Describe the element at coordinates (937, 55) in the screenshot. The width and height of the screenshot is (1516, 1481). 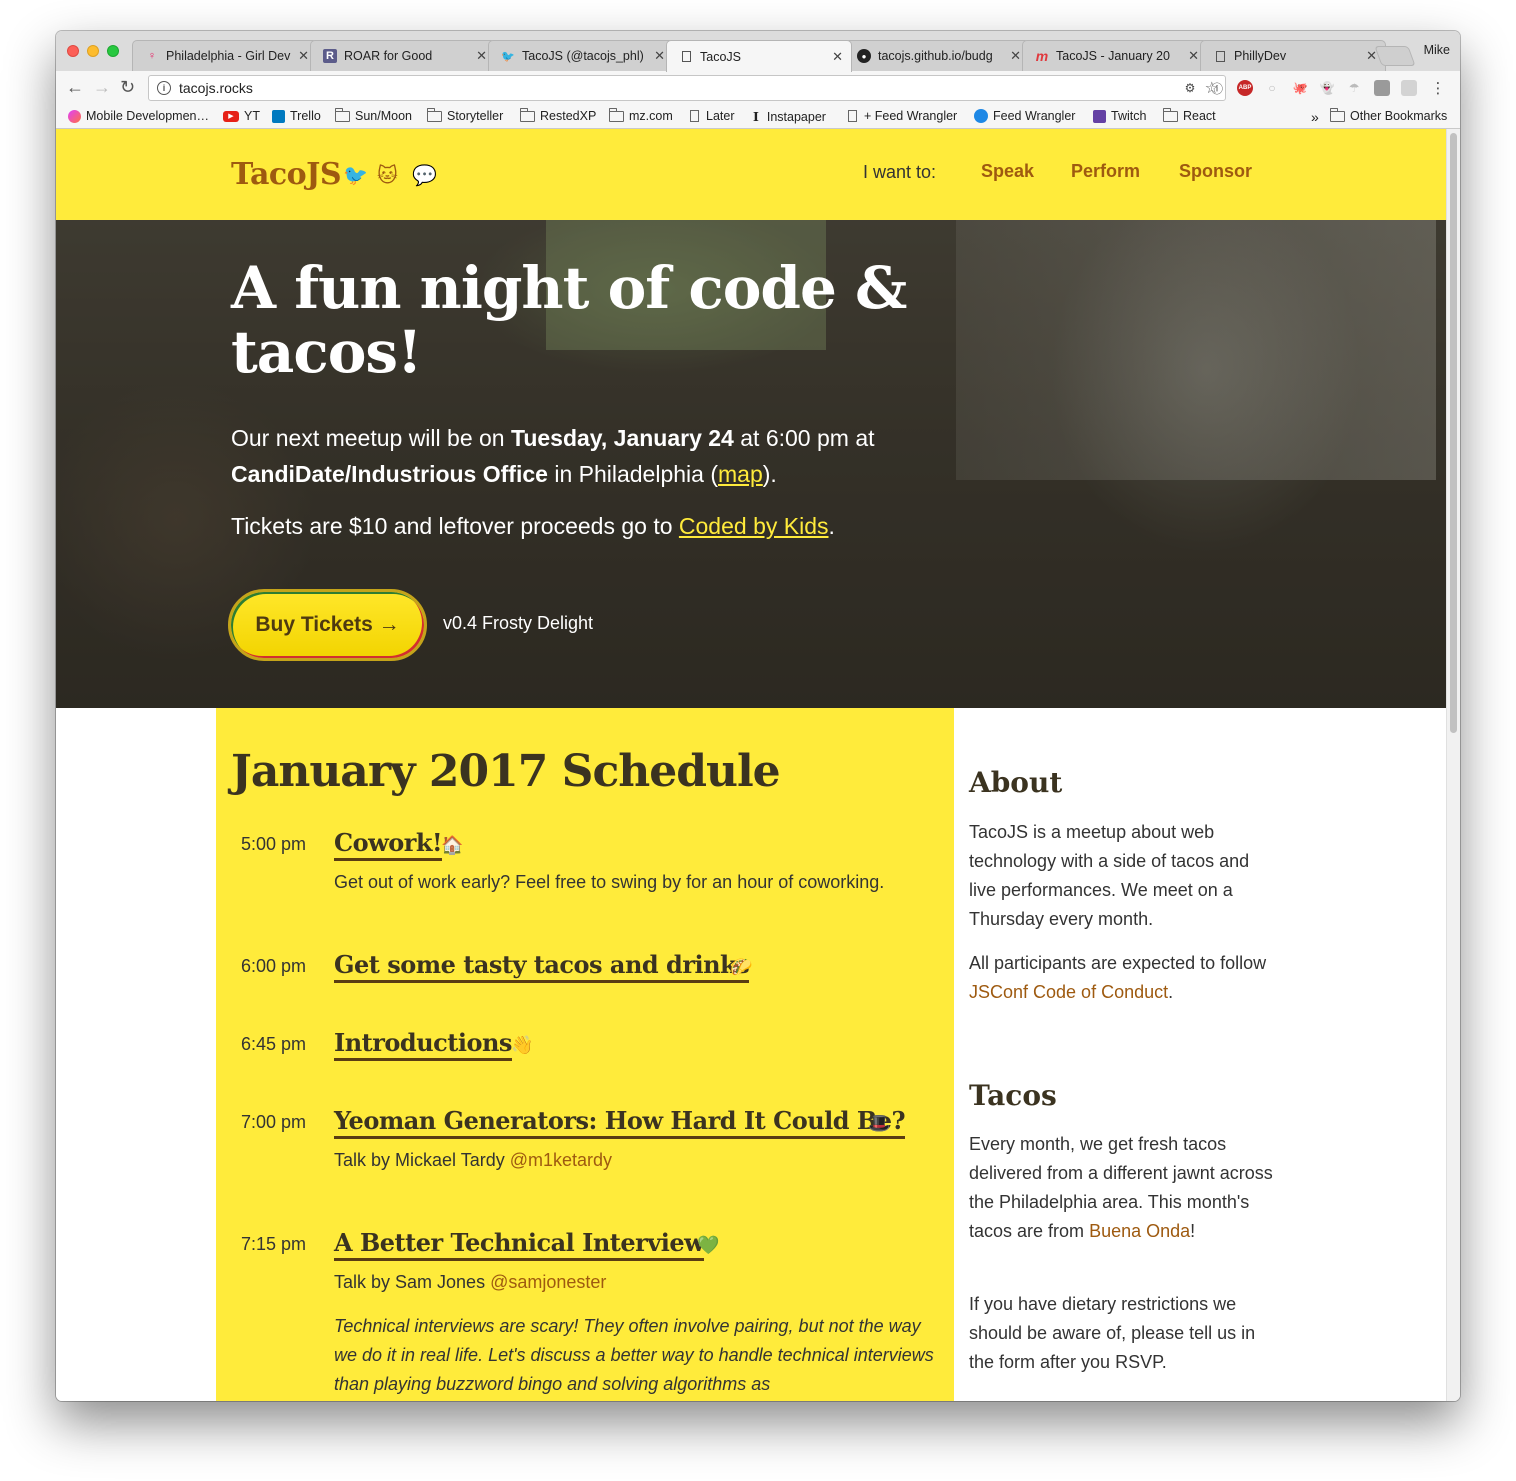
I see `tab-tacojs-github: ● tacojs.github.io/budg ✕` at that location.